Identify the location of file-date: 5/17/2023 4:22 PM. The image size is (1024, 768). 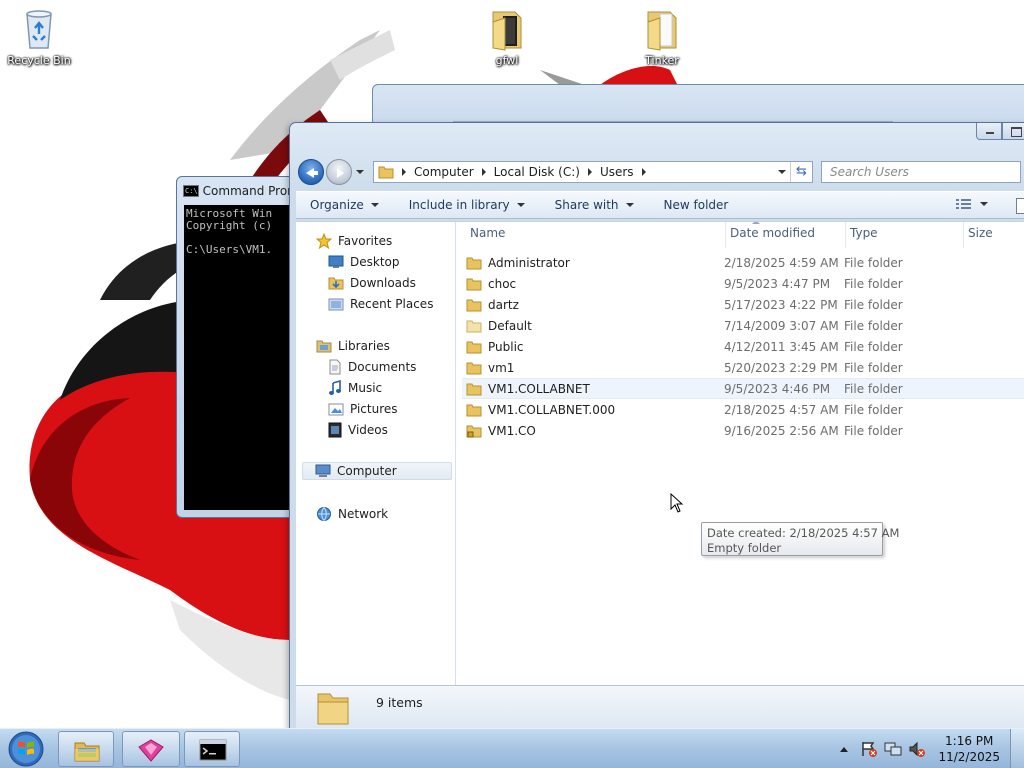
(781, 304).